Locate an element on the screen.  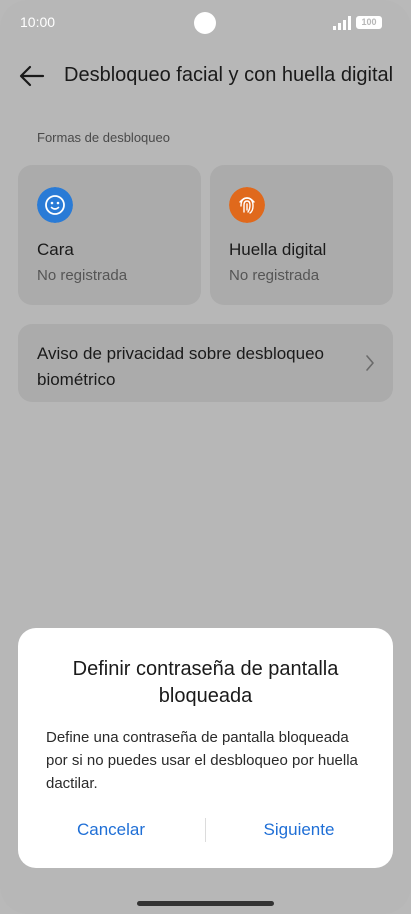
button-divider is located at coordinates (205, 830).